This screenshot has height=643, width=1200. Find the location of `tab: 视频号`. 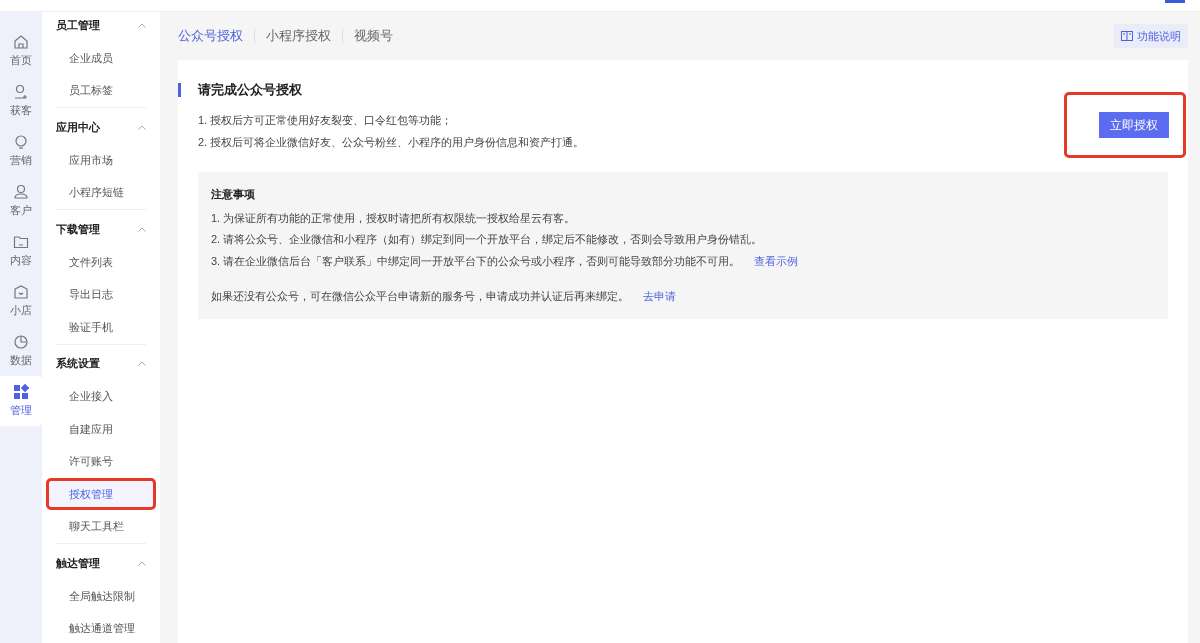

tab: 视频号 is located at coordinates (373, 36).